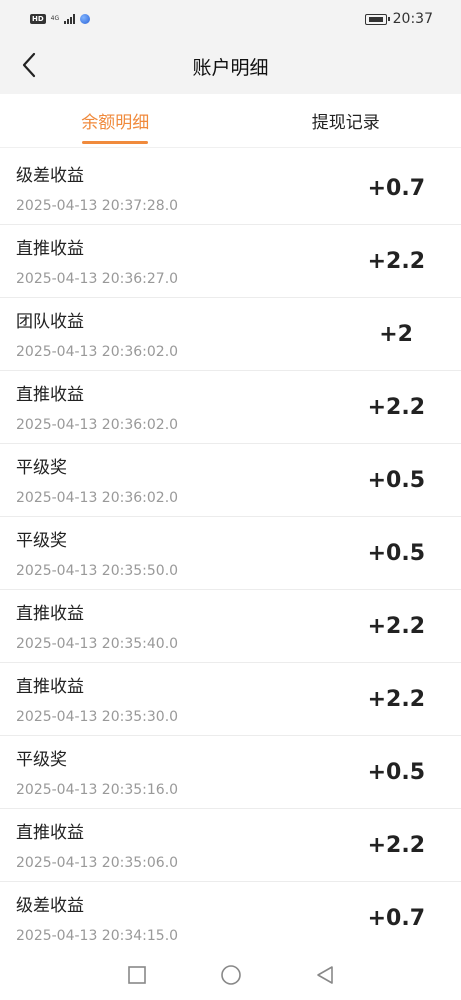  Describe the element at coordinates (346, 120) in the screenshot. I see `tab-withdrawal-records: 提现记录` at that location.